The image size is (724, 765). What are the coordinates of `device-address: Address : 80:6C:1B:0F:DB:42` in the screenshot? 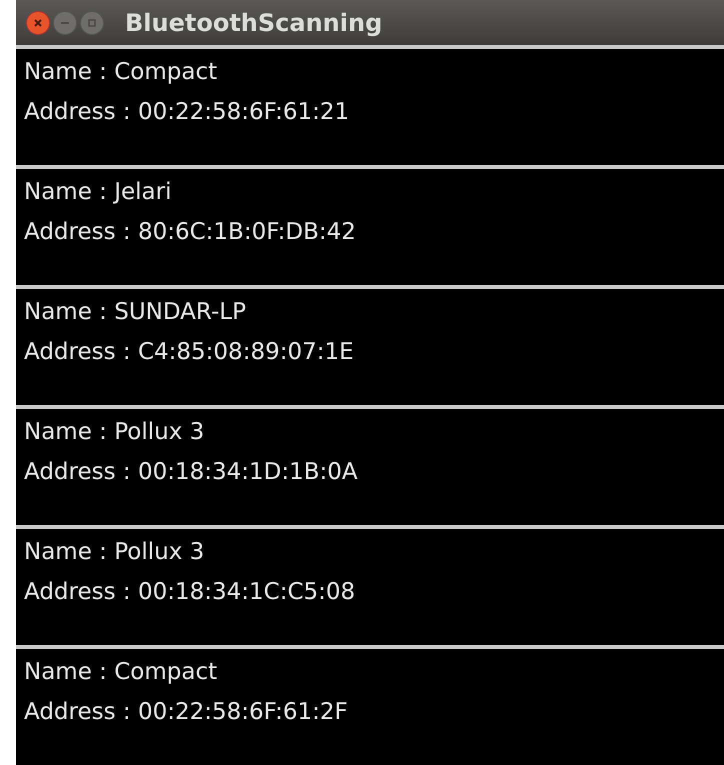 It's located at (190, 232).